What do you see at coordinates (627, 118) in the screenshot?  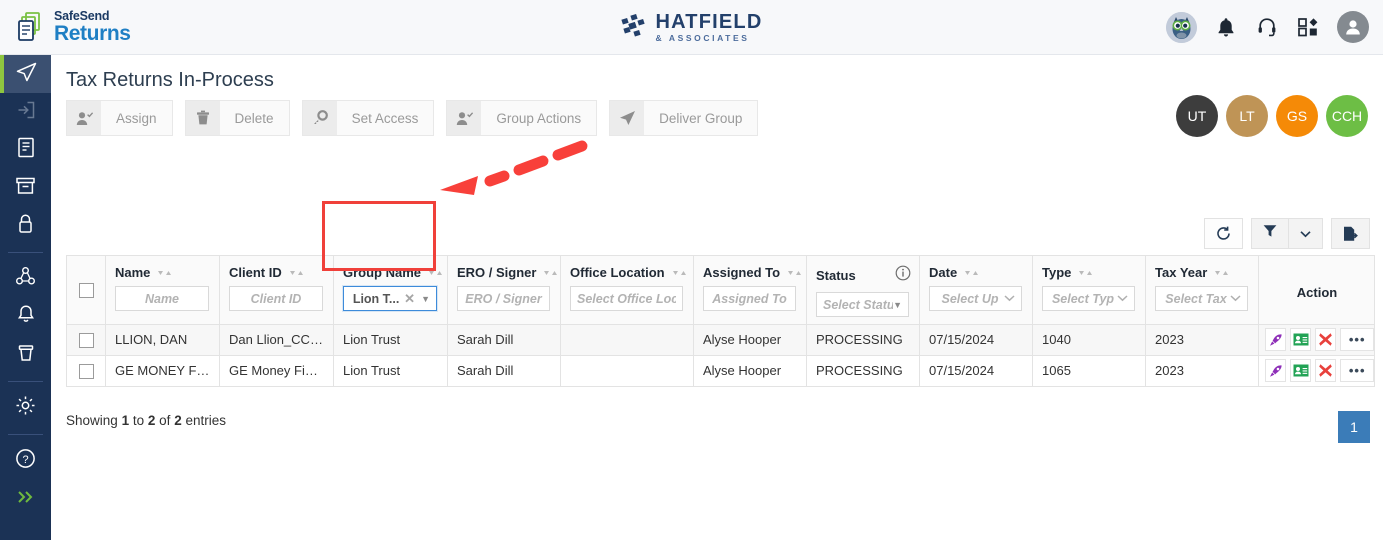 I see `paper-plane-icon` at bounding box center [627, 118].